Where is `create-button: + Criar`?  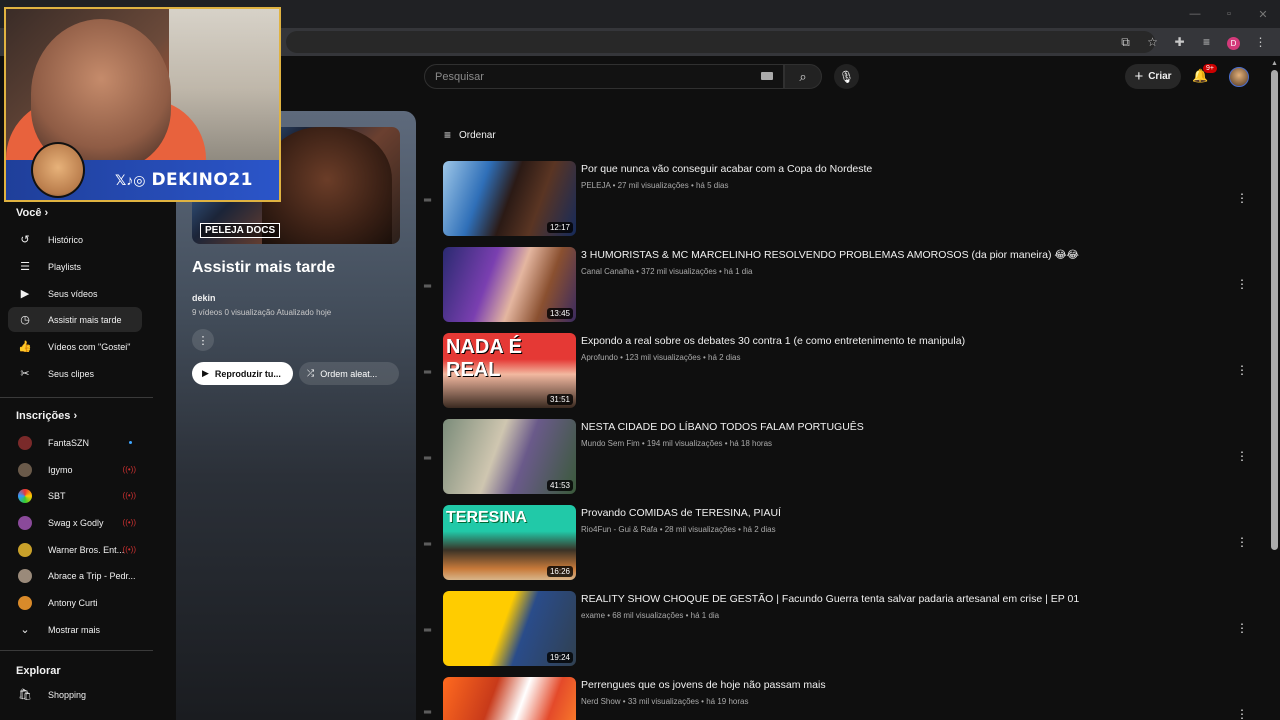 create-button: + Criar is located at coordinates (1153, 76).